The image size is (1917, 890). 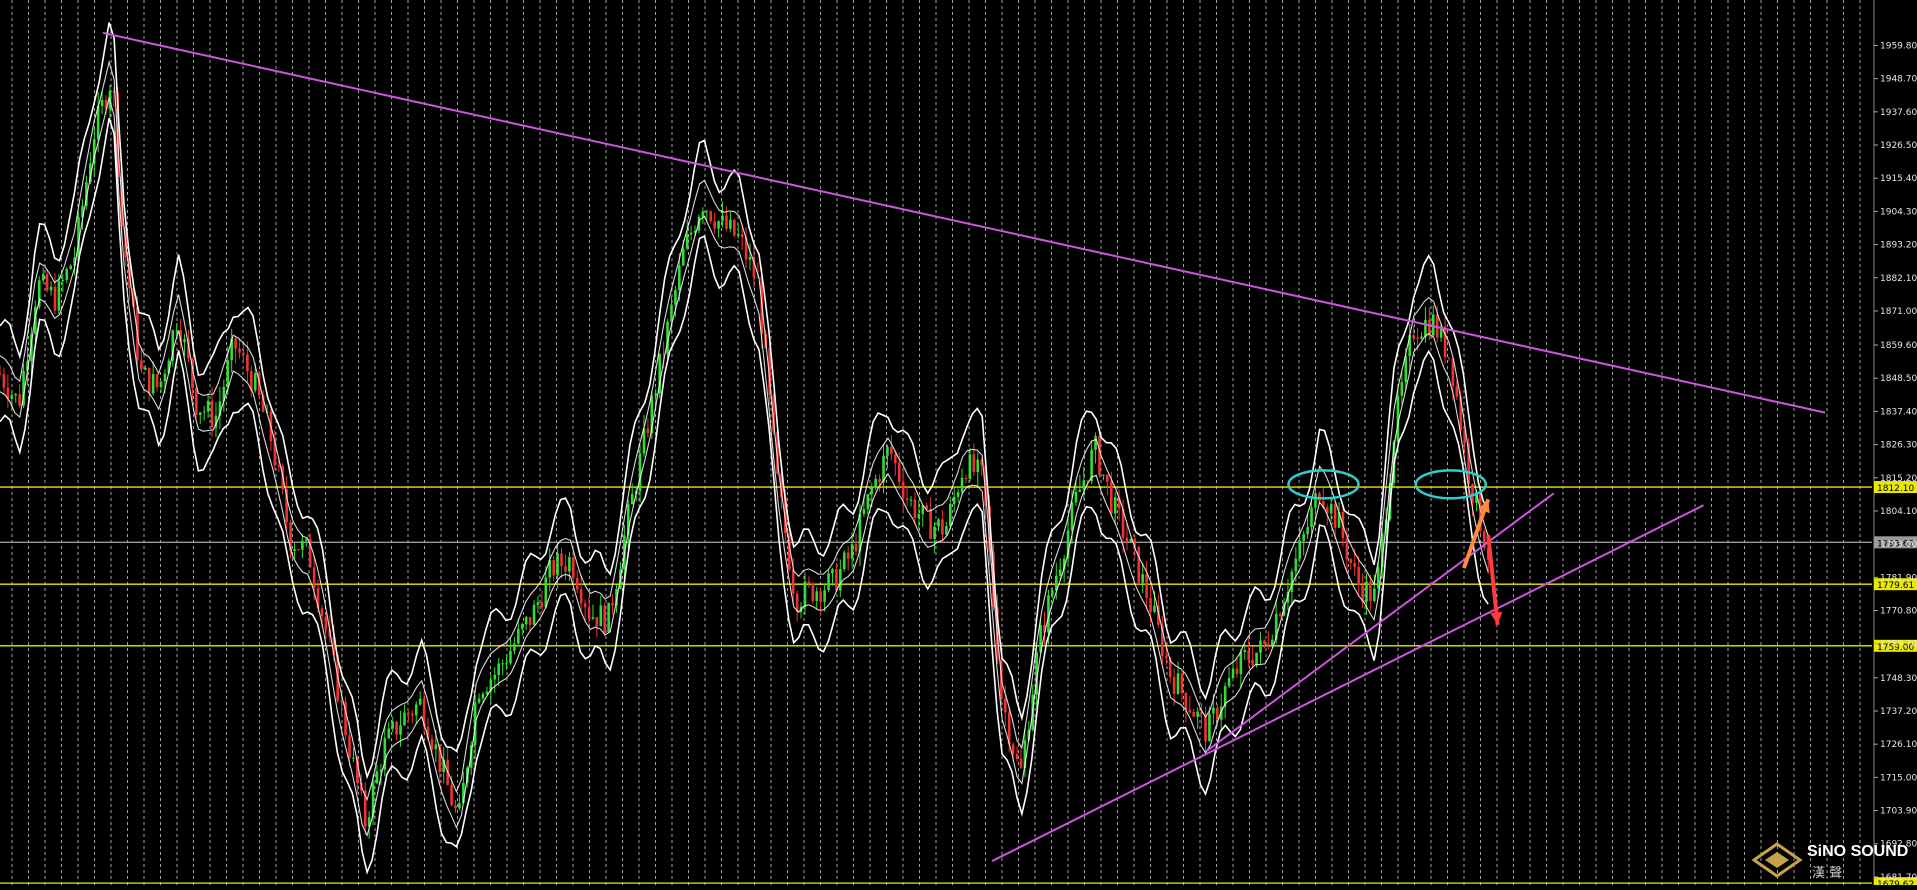 What do you see at coordinates (1898, 612) in the screenshot?
I see `y-tick-label: 1770.80` at bounding box center [1898, 612].